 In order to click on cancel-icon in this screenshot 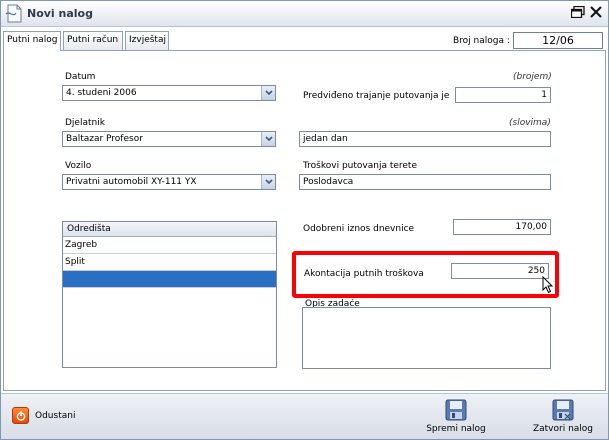, I will do `click(20, 415)`.